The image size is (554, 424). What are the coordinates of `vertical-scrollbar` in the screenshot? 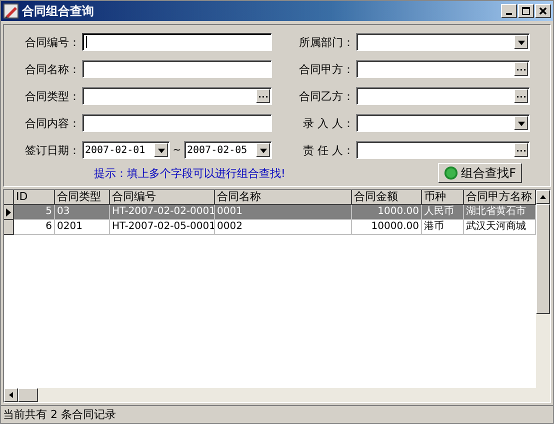 It's located at (543, 289).